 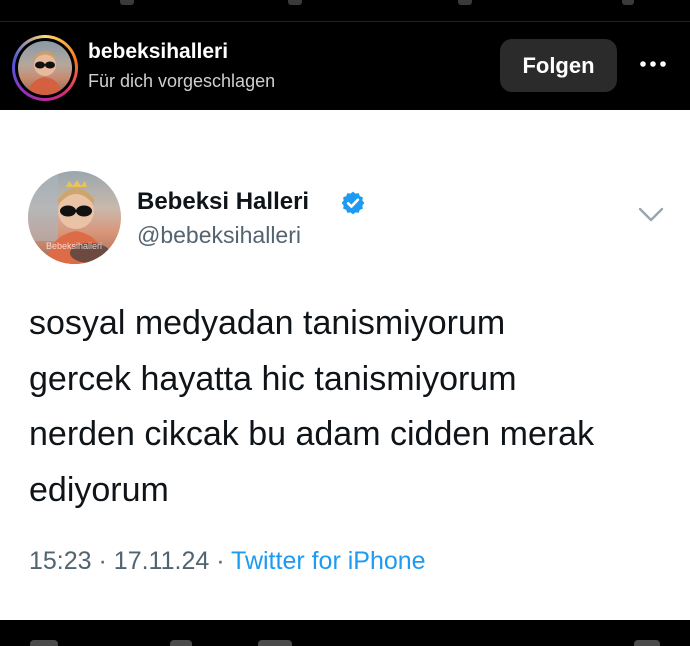 What do you see at coordinates (161, 561) in the screenshot?
I see `tweet-date: 17.11.24` at bounding box center [161, 561].